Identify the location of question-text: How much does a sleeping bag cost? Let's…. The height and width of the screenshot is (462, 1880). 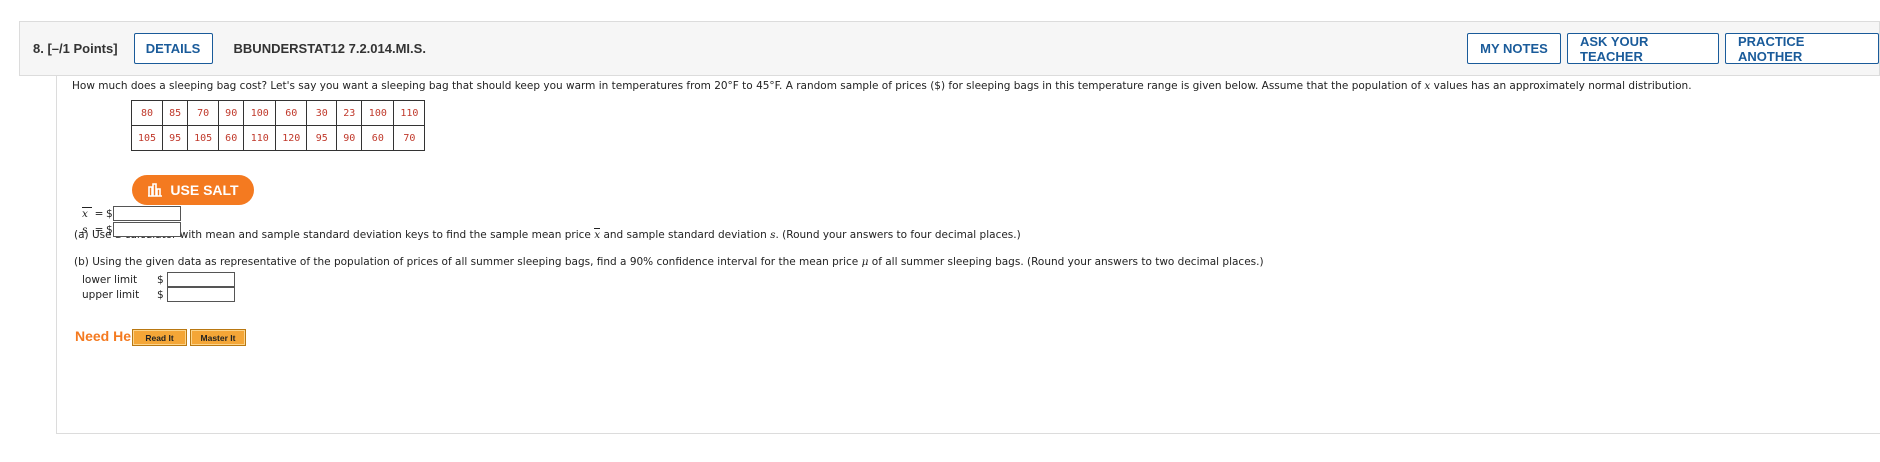
(882, 86).